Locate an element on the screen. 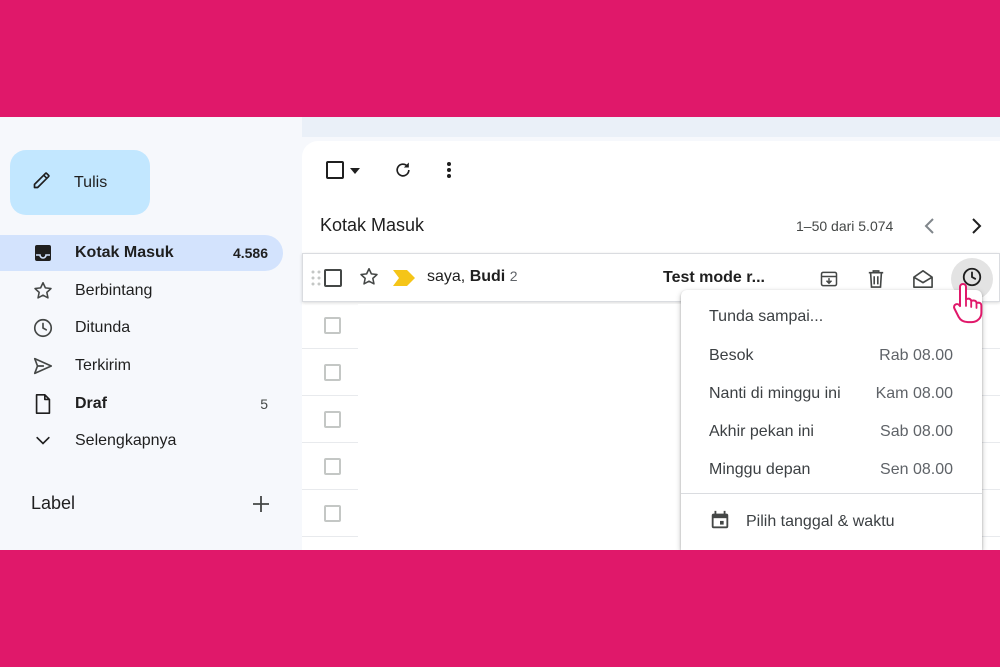 The width and height of the screenshot is (1000, 667). snooze-option-later-this-week: Nanti di minggu ini Kam 08.00 is located at coordinates (831, 394).